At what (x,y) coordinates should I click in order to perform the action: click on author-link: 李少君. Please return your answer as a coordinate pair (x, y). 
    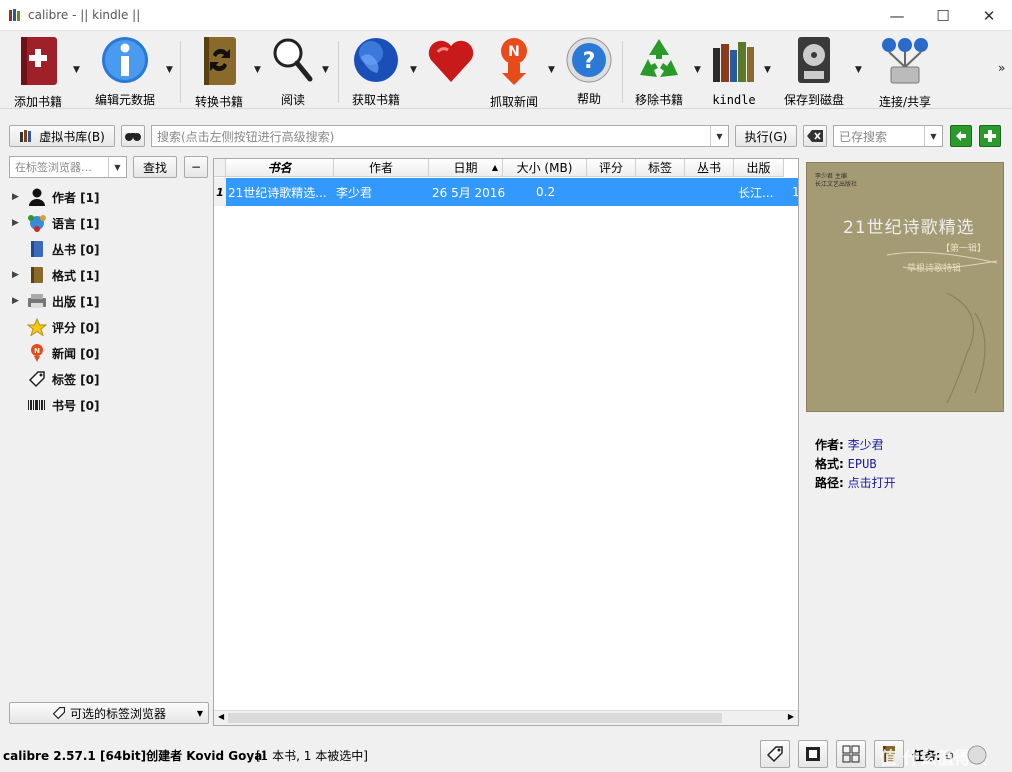
    Looking at the image, I should click on (866, 445).